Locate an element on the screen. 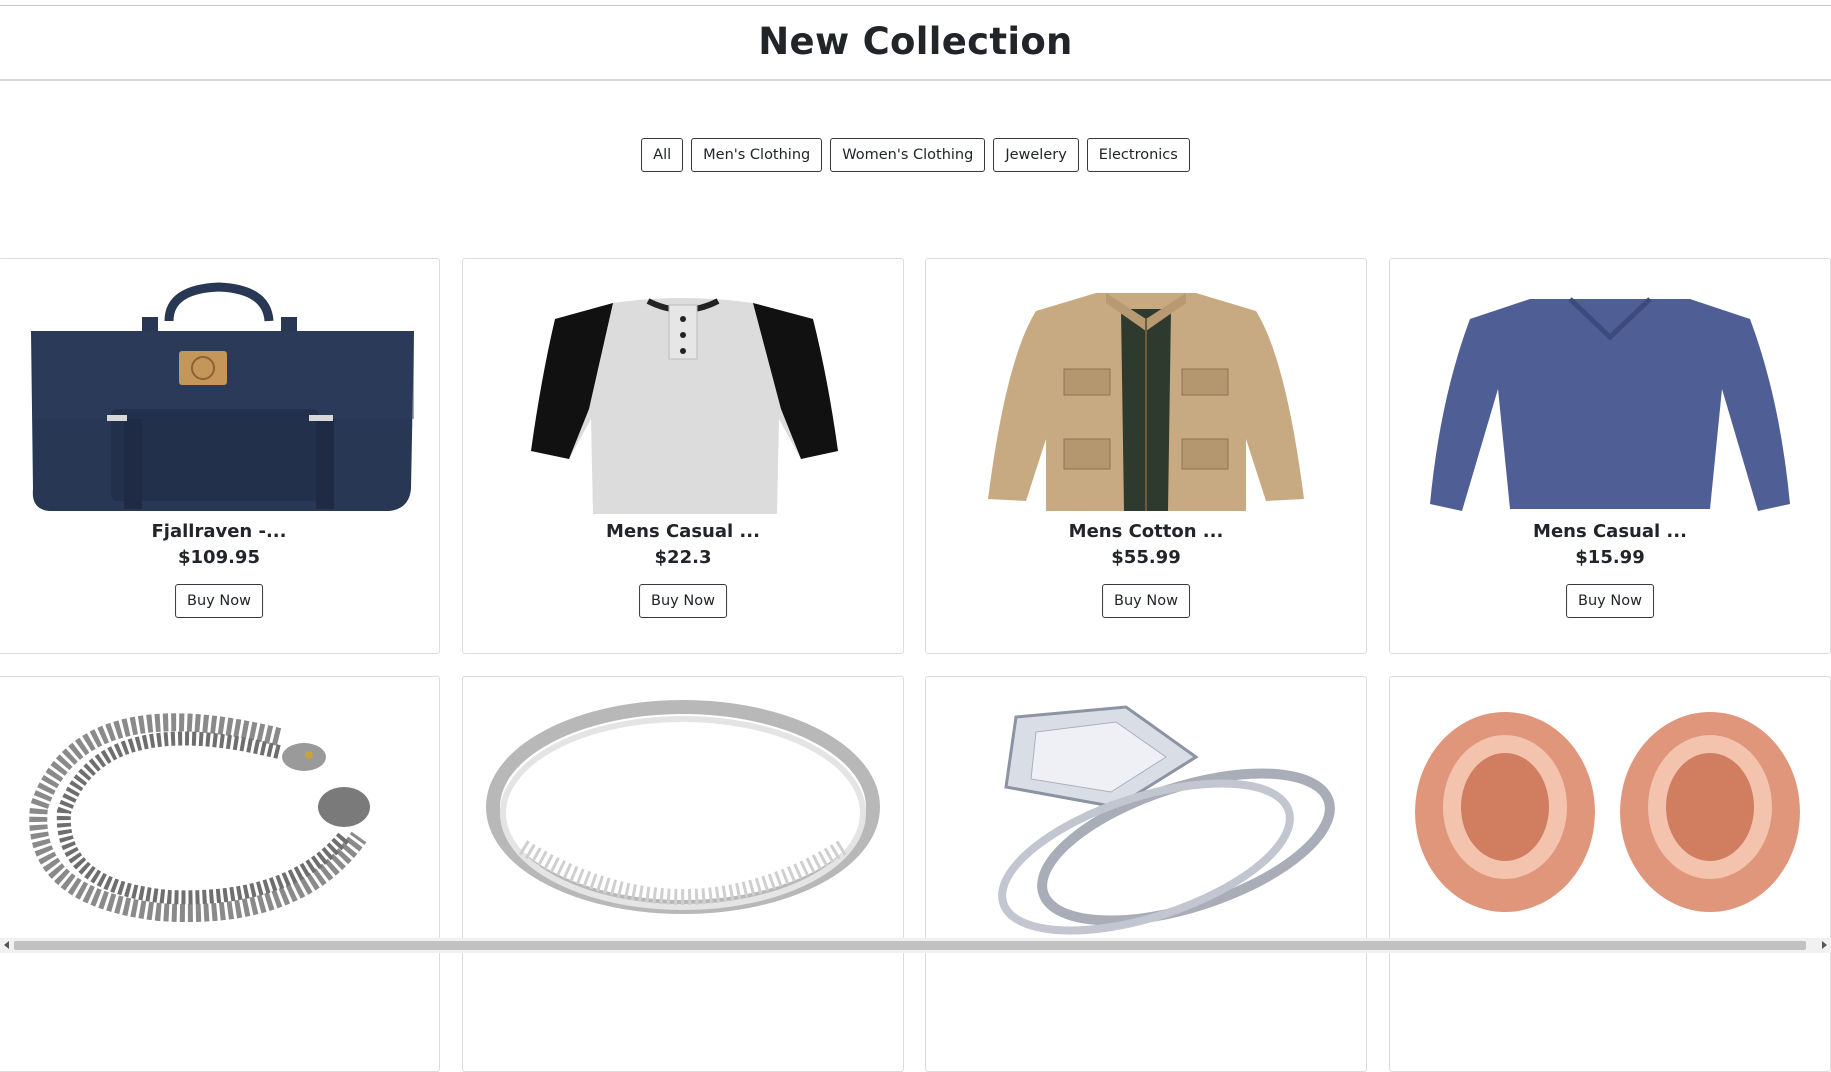 The width and height of the screenshot is (1831, 1072). raglan-tshirt-image is located at coordinates (684, 406).